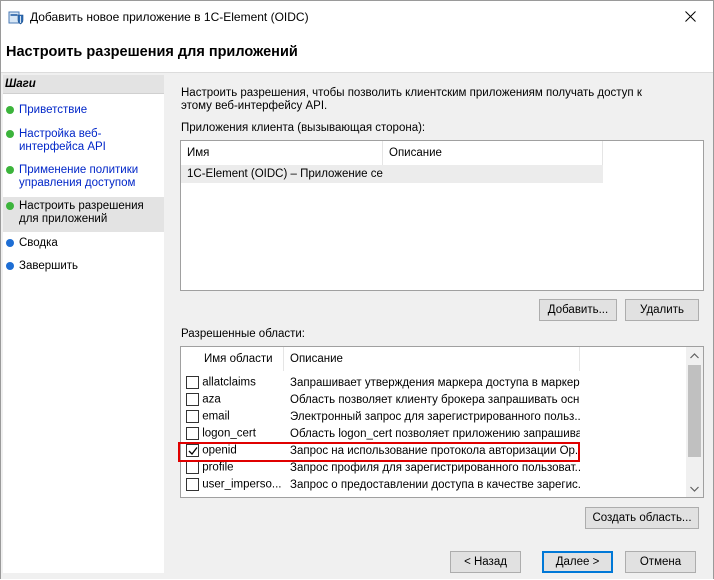 The height and width of the screenshot is (580, 714). Describe the element at coordinates (83, 243) in the screenshot. I see `step-summary: Сводка` at that location.